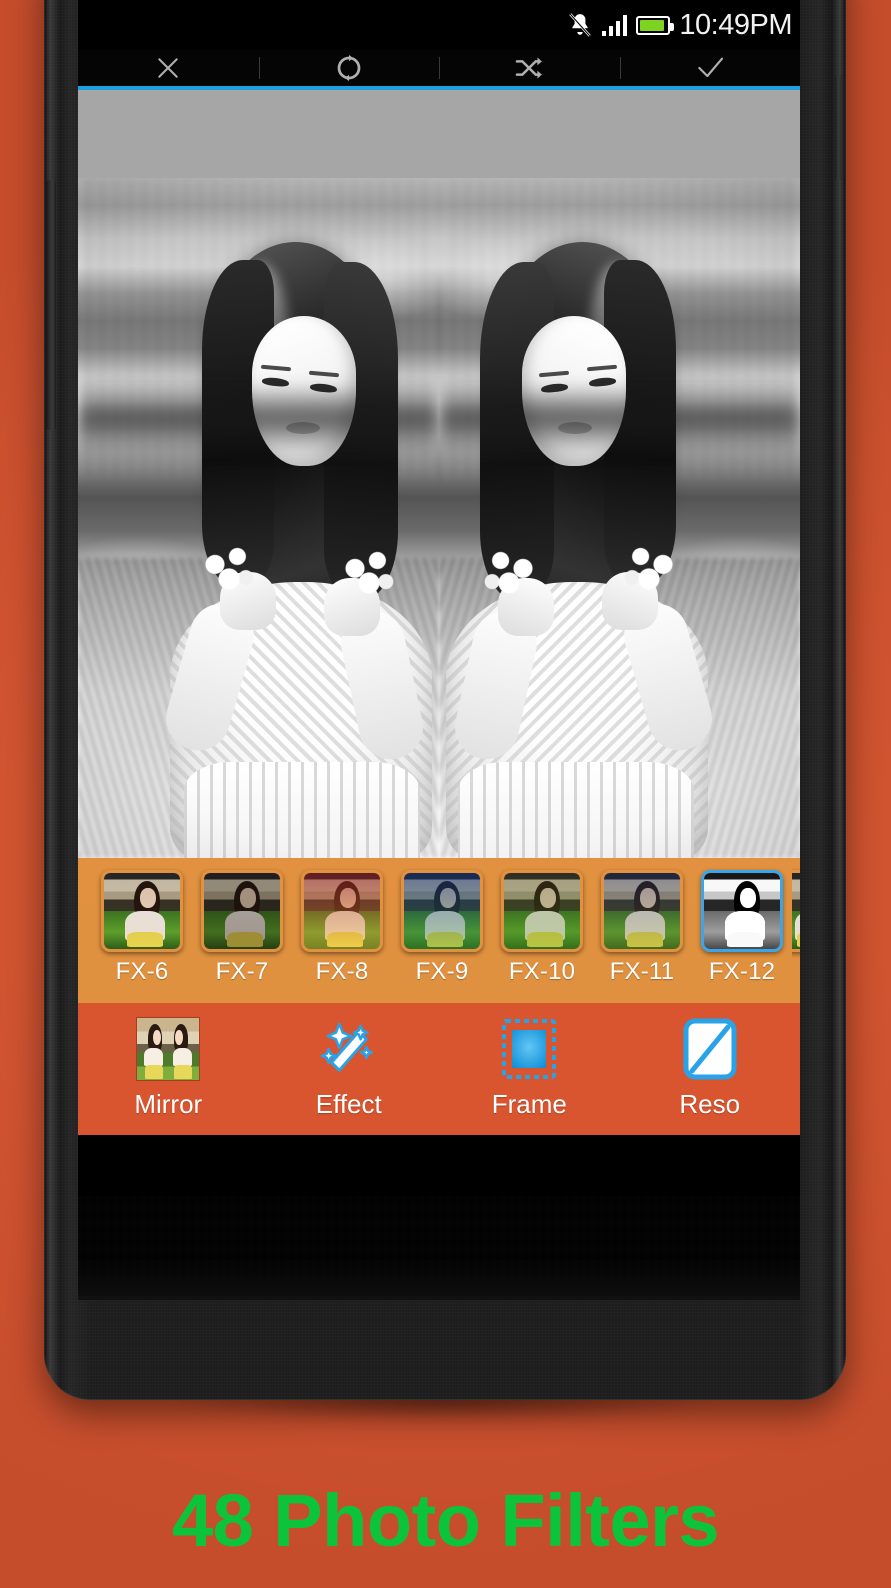 The height and width of the screenshot is (1588, 891). Describe the element at coordinates (580, 25) in the screenshot. I see `bell-mute-icon` at that location.